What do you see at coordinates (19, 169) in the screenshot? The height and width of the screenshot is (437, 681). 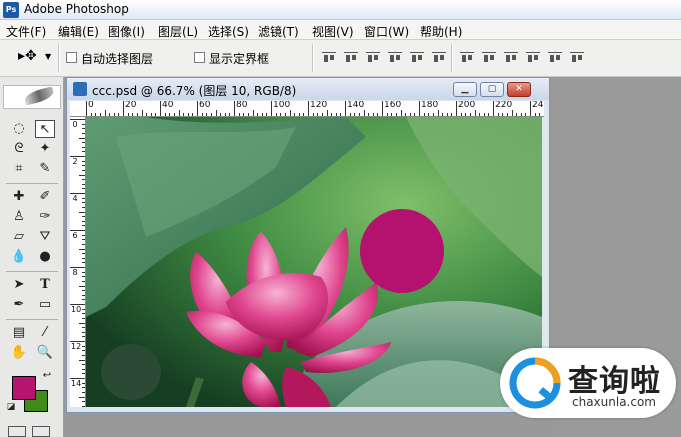 I see `crop-tool-icon: ⌗` at bounding box center [19, 169].